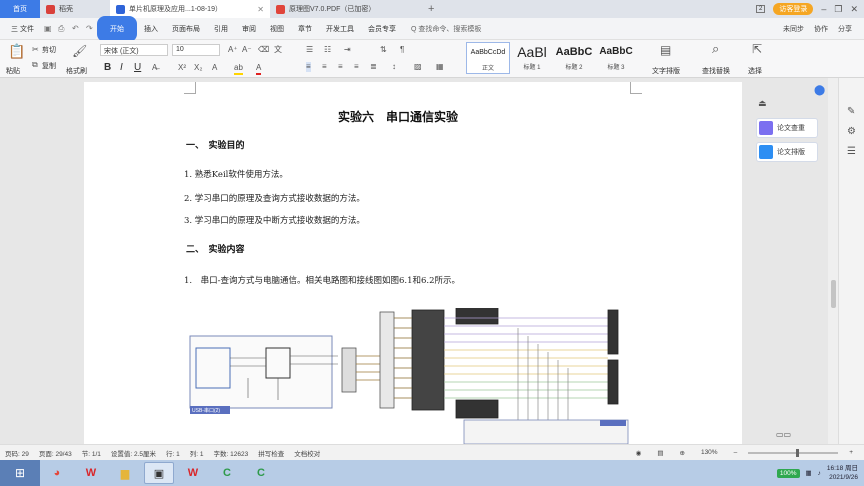 Image resolution: width=864 pixels, height=486 pixels. I want to click on menu-insert: 插入, so click(151, 29).